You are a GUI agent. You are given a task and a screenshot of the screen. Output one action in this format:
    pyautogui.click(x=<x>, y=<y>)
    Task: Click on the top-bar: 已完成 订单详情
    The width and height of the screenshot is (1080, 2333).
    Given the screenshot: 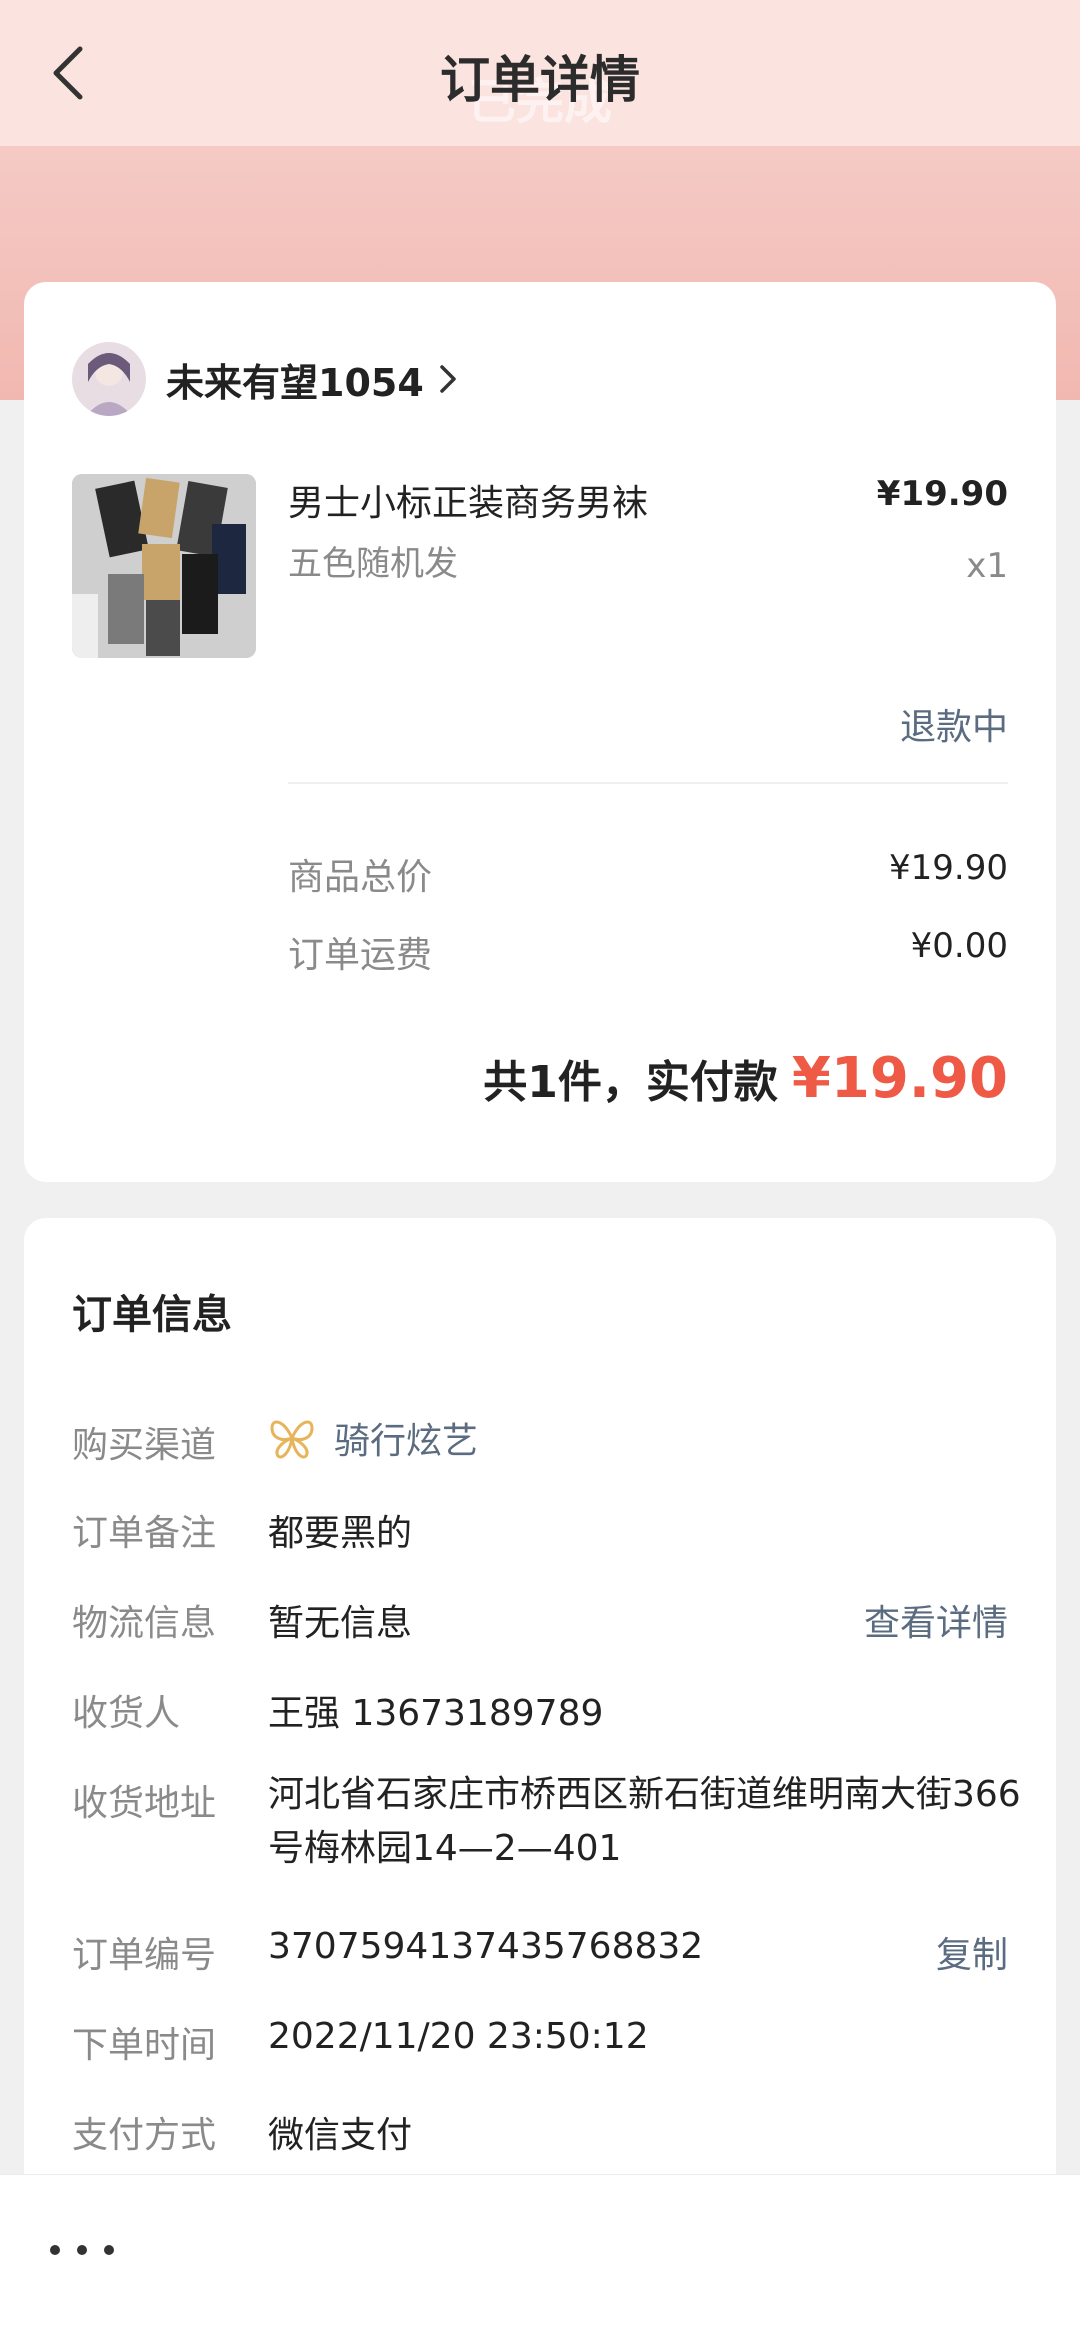 What is the action you would take?
    pyautogui.click(x=540, y=73)
    